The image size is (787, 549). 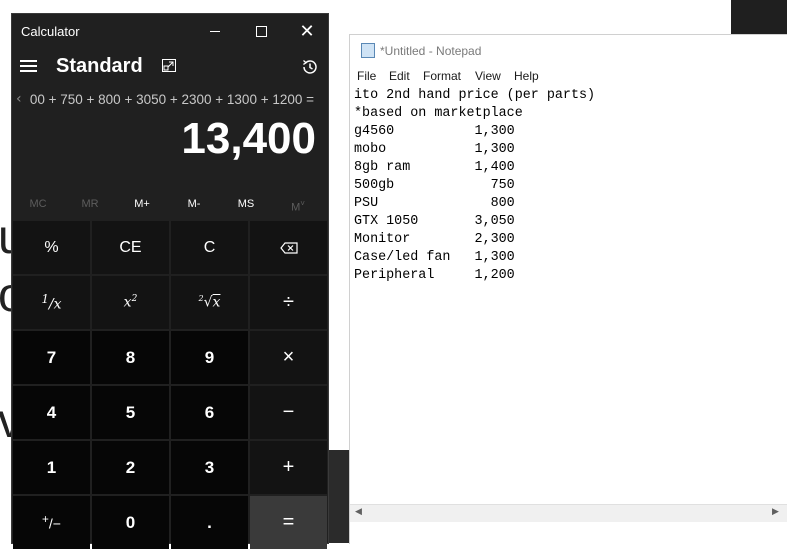 I want to click on memory-clear-button: MC, so click(x=38, y=204).